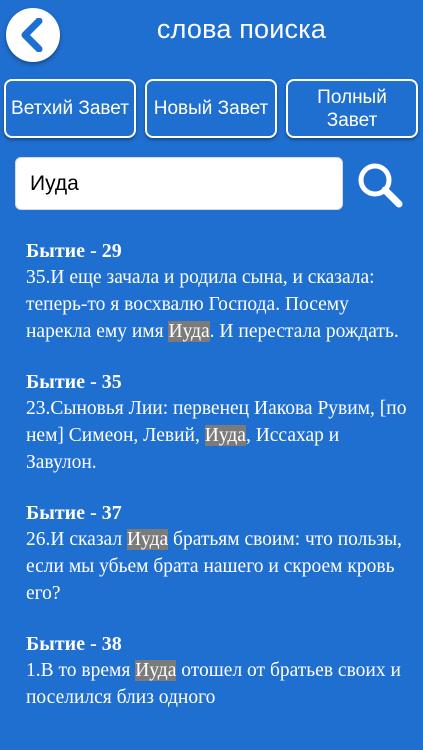  I want to click on back-button, so click(33, 35).